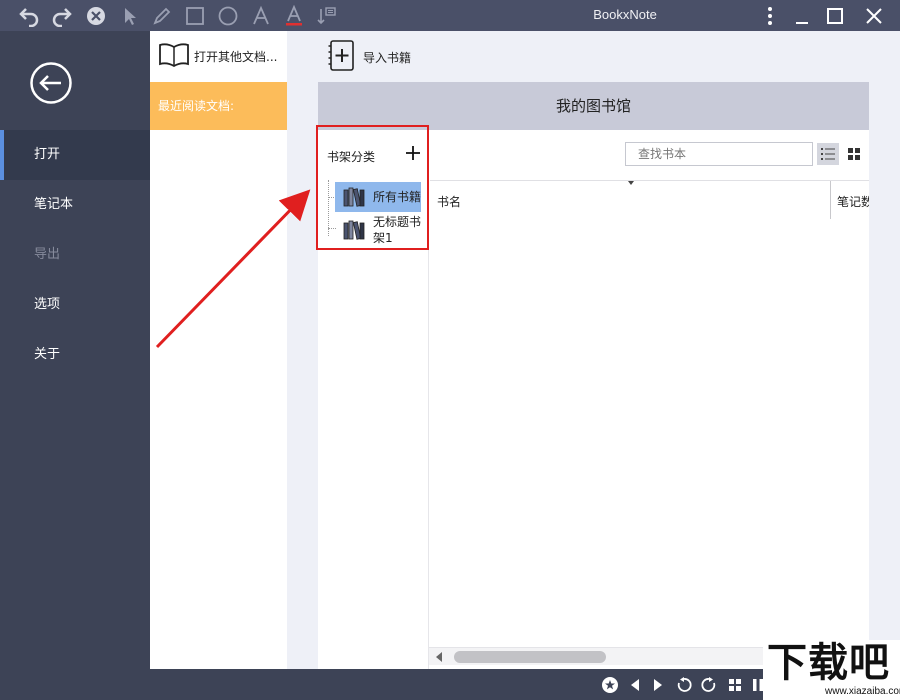 Image resolution: width=900 pixels, height=700 pixels. I want to click on search-book-input, so click(719, 154).